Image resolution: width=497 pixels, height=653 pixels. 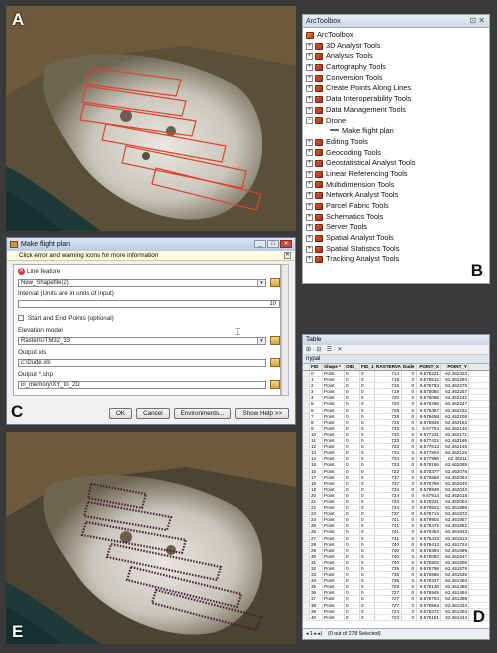 I want to click on output-xls-input: c:\Dude.xls, so click(x=142, y=363).